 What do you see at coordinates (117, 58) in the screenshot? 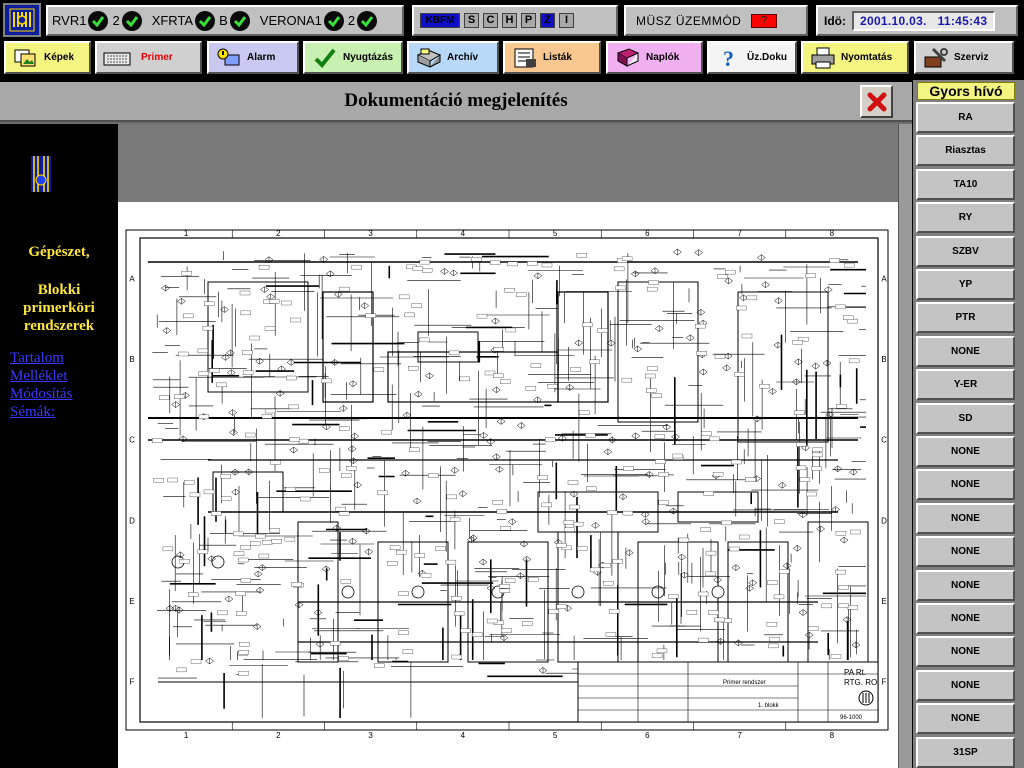
I see `keyboard-icon` at bounding box center [117, 58].